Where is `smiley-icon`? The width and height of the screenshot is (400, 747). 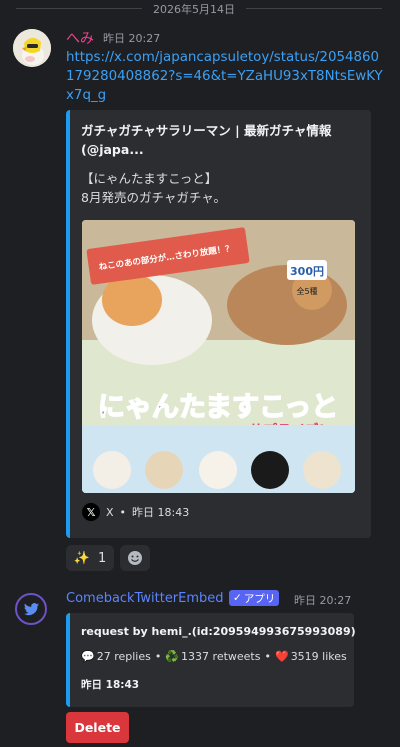 smiley-icon is located at coordinates (135, 558).